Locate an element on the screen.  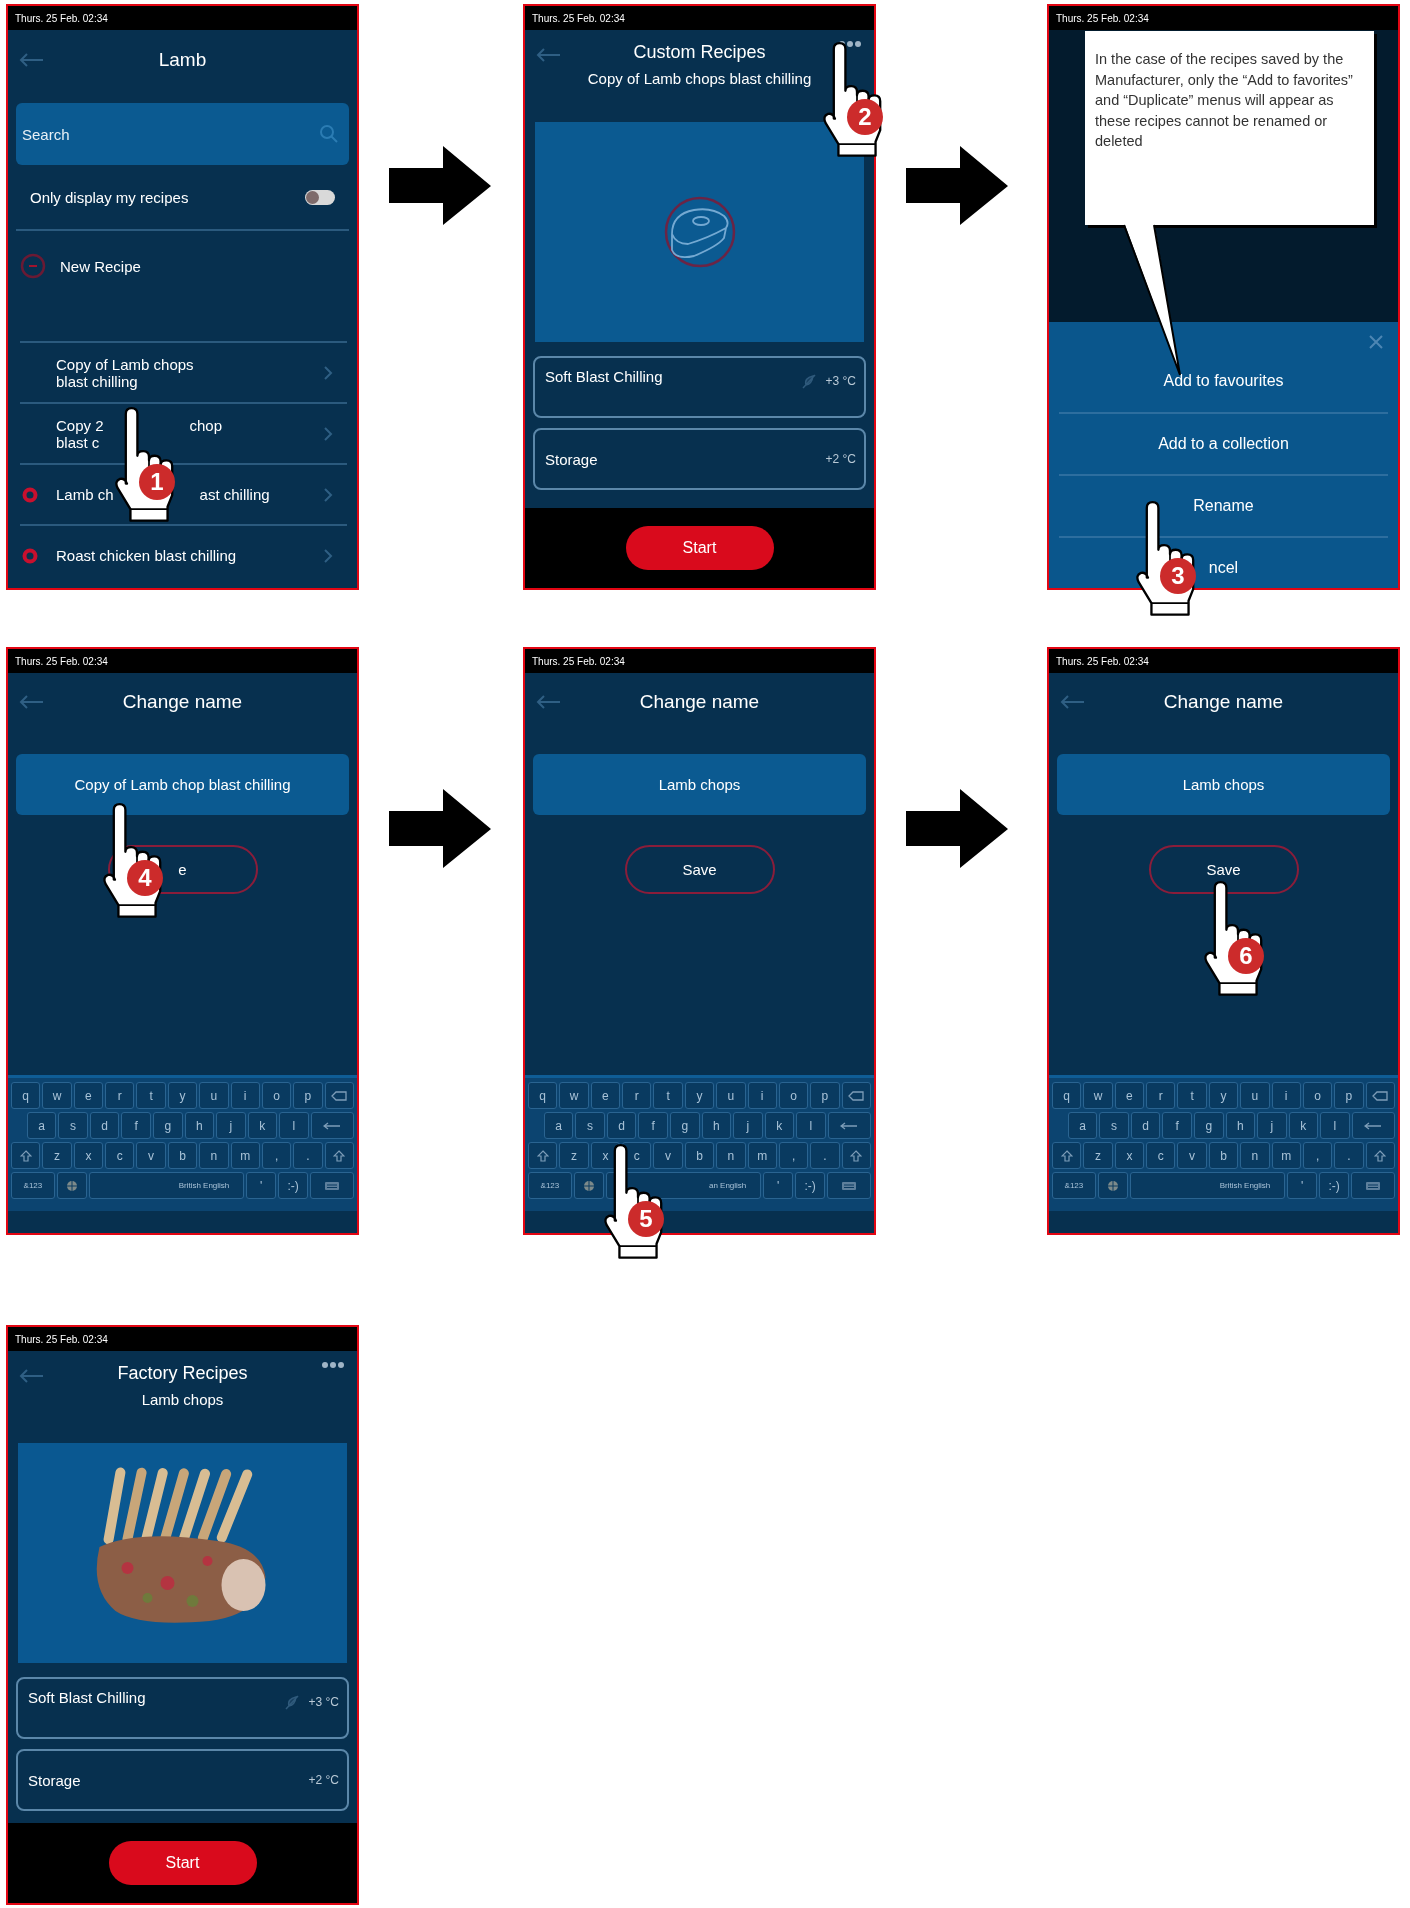
name-field: Copy of Lamb chop blast chilling is located at coordinates (182, 784).